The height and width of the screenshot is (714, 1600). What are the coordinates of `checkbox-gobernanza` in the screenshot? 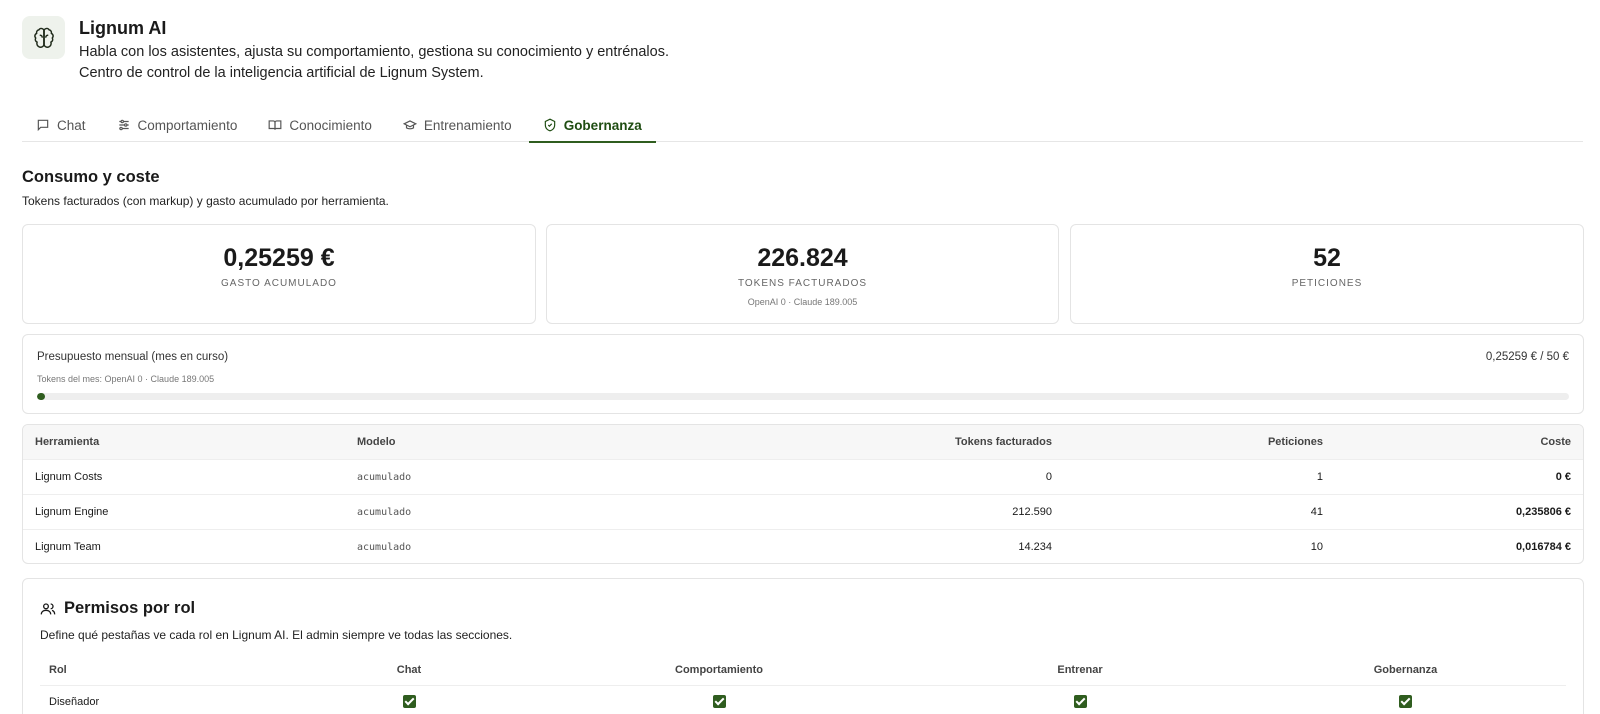 It's located at (1405, 701).